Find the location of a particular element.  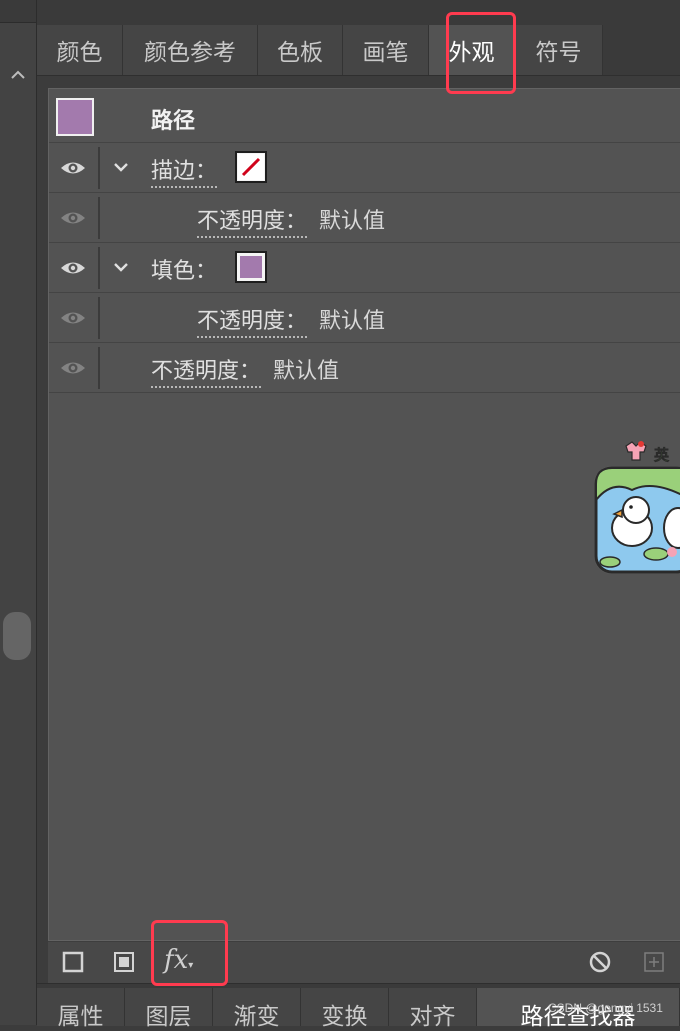

opacity-label: 不透明度： is located at coordinates (206, 370).